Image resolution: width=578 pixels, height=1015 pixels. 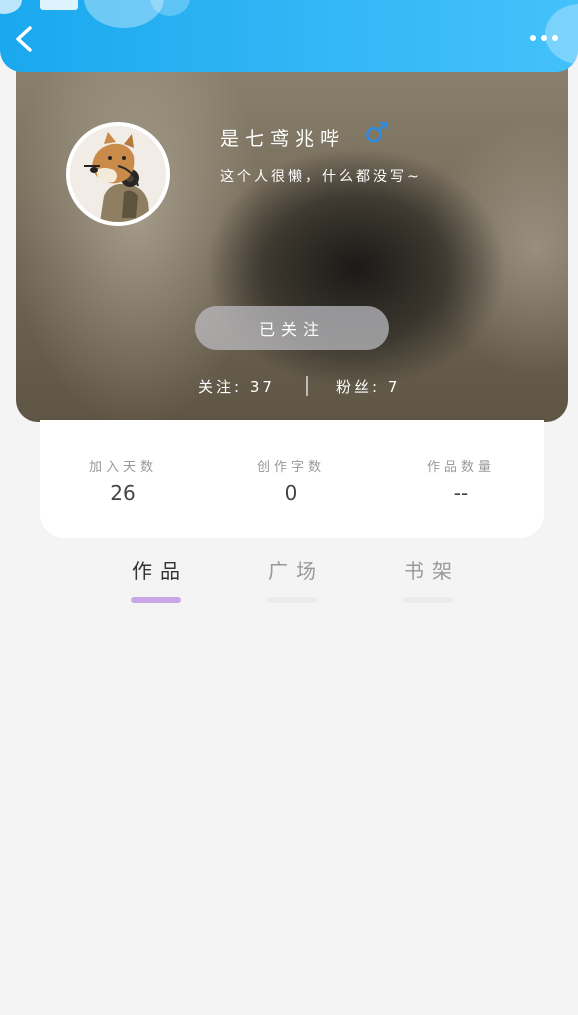 What do you see at coordinates (548, 38) in the screenshot?
I see `more-button` at bounding box center [548, 38].